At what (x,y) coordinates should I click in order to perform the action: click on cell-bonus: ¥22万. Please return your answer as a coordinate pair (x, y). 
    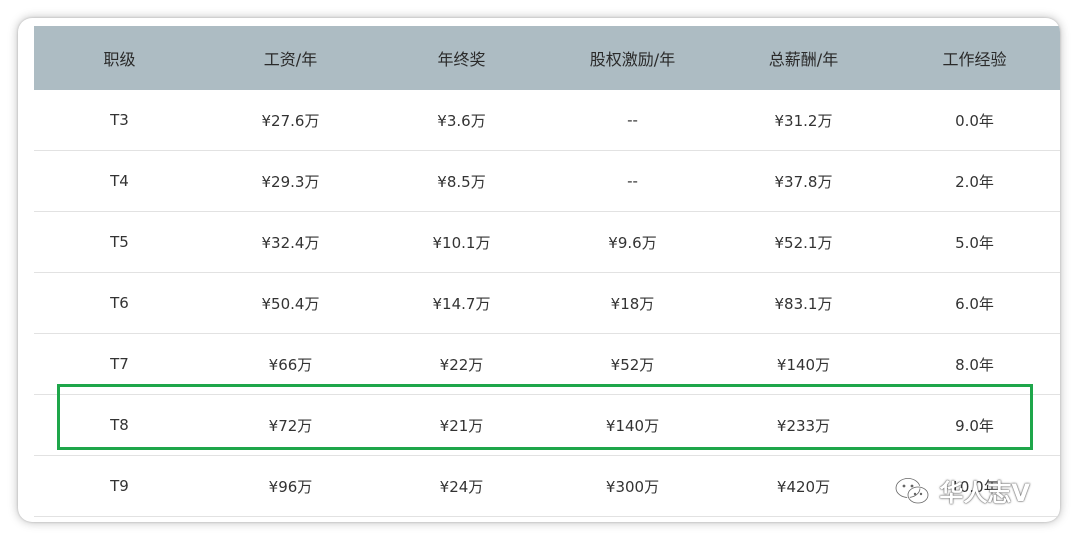
    Looking at the image, I should click on (461, 364).